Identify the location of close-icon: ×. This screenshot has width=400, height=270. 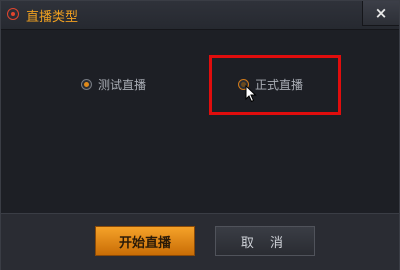
(381, 13).